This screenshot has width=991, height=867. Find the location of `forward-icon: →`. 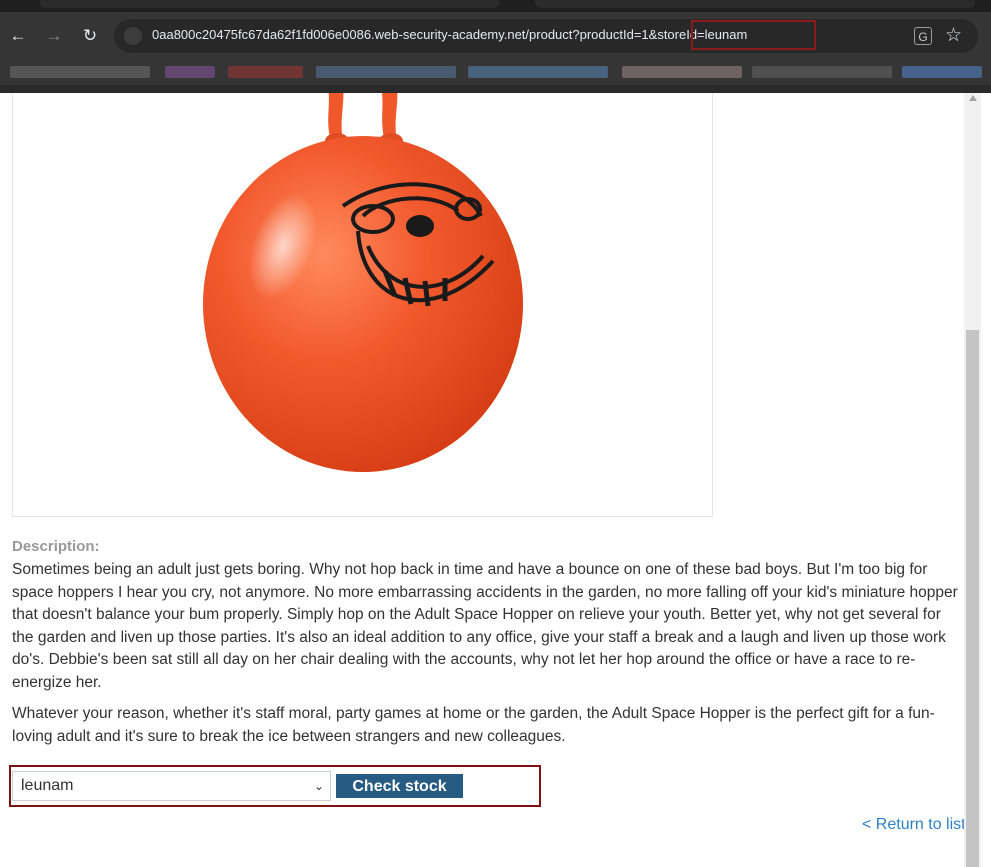

forward-icon: → is located at coordinates (54, 36).